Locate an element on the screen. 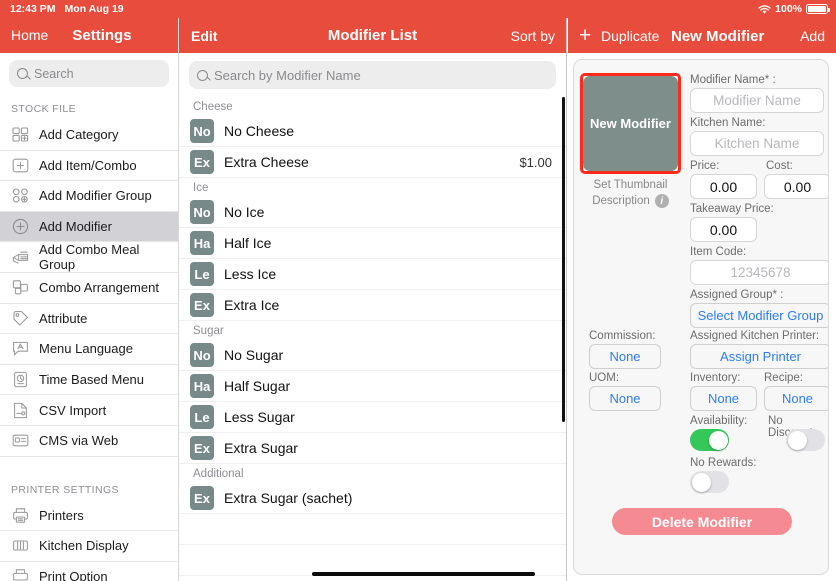 The image size is (836, 581). modifier-row: Ha Half Sugar is located at coordinates (372, 386).